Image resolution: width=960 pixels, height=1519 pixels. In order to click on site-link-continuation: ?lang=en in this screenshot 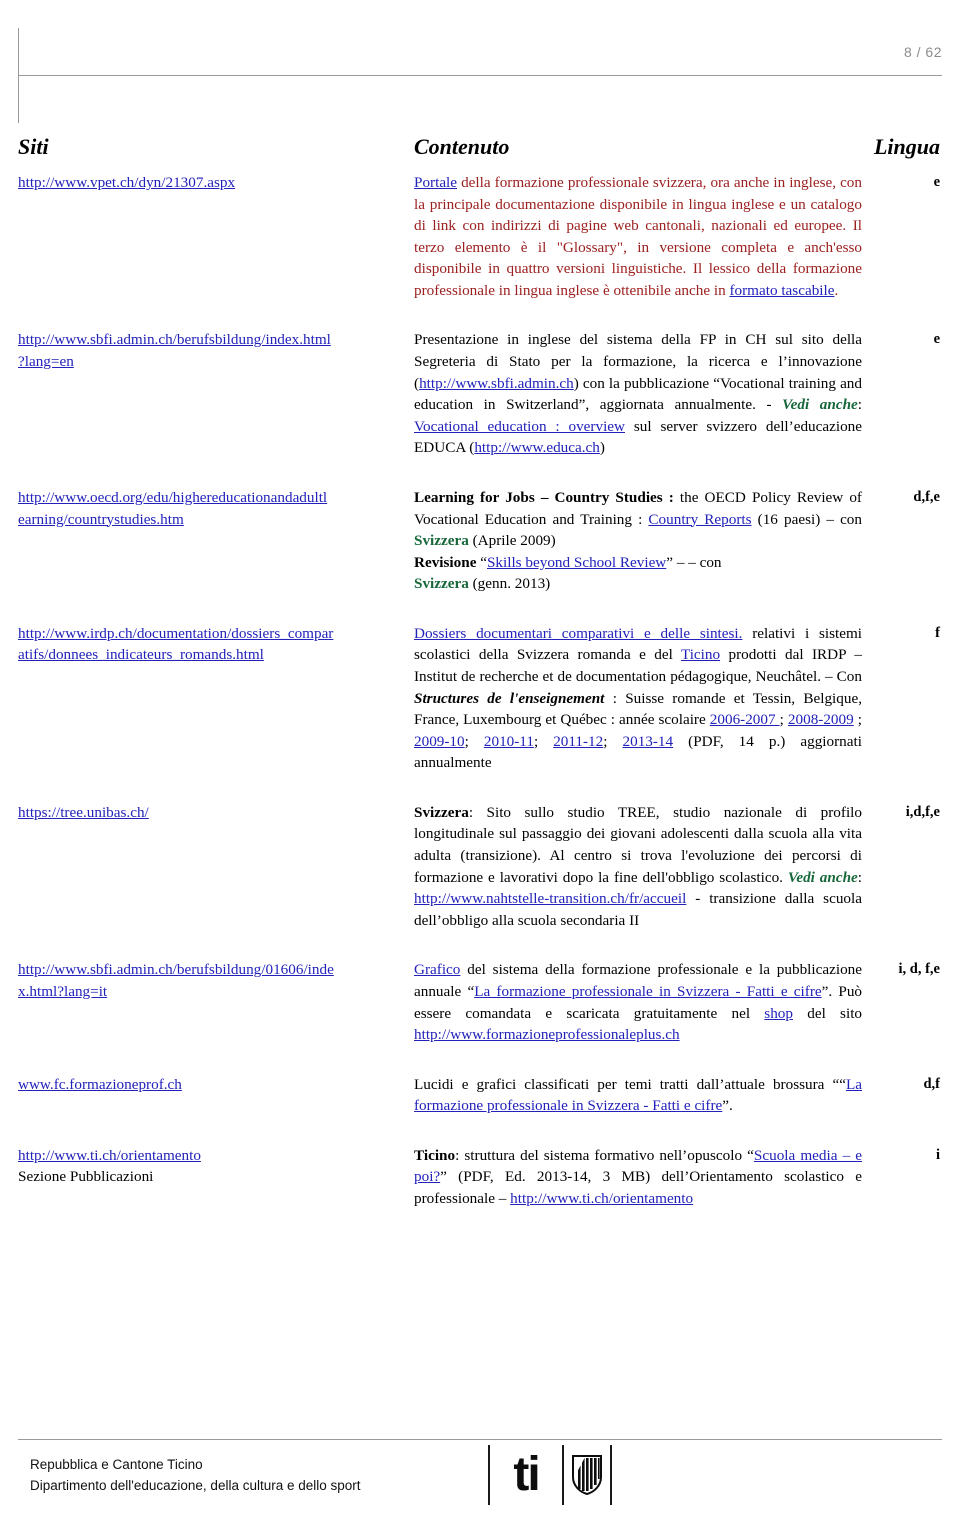, I will do `click(46, 361)`.